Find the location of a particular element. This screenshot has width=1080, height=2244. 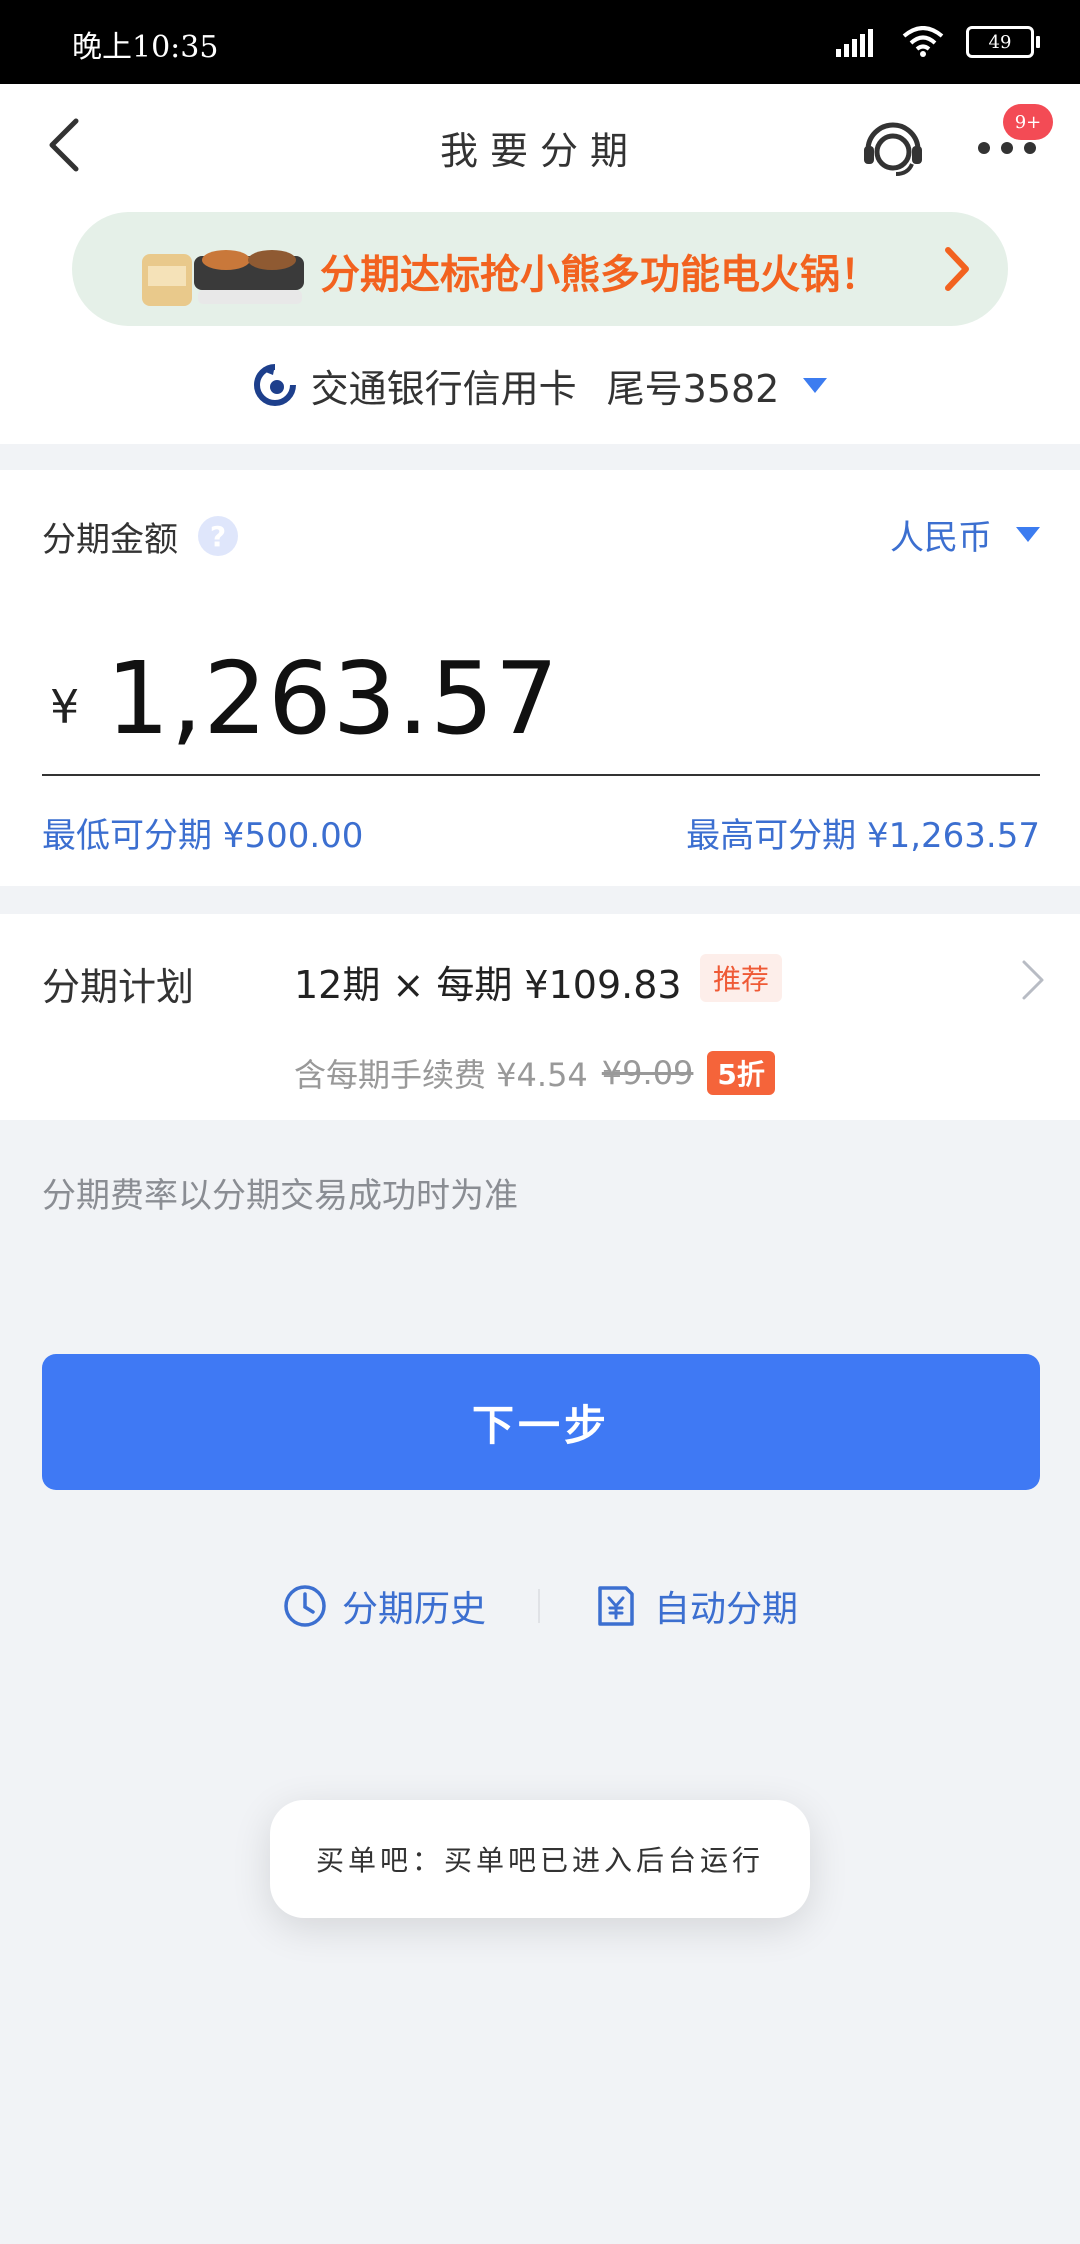

plan-detail: 12期 × 每期 ¥109.83 is located at coordinates (488, 985).